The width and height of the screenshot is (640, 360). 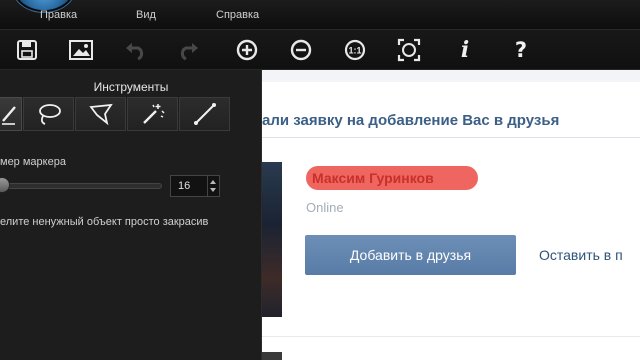 What do you see at coordinates (5, 185) in the screenshot?
I see `marker-size-slider-thumb` at bounding box center [5, 185].